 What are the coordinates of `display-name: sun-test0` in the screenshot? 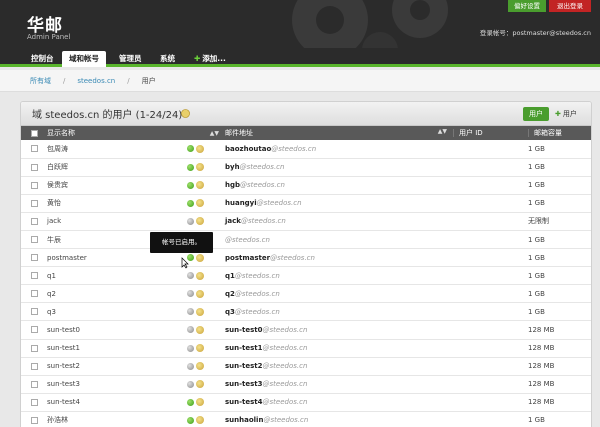 It's located at (63, 330).